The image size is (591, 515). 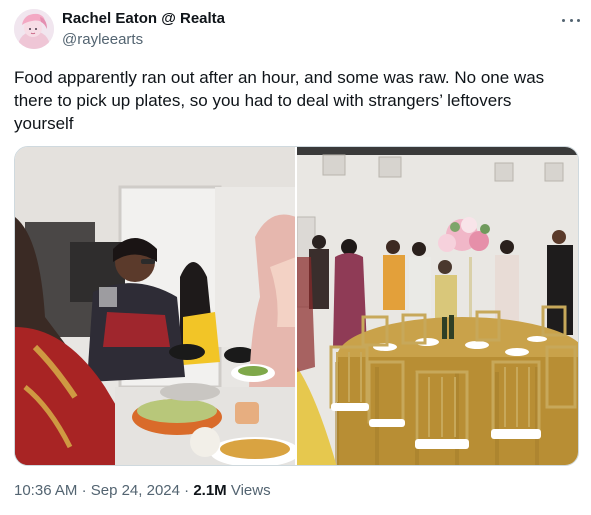 I want to click on timestamp-link: 10:36 AM · Sep 24, 2024, so click(x=97, y=490).